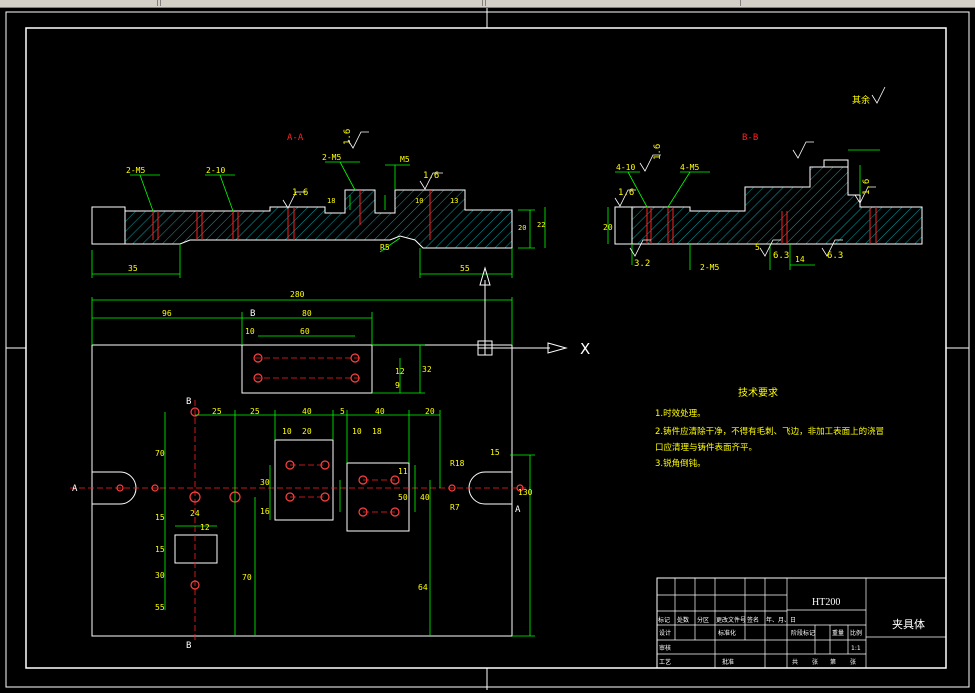 The image size is (975, 693). I want to click on title-block-header: 标记, so click(664, 620).